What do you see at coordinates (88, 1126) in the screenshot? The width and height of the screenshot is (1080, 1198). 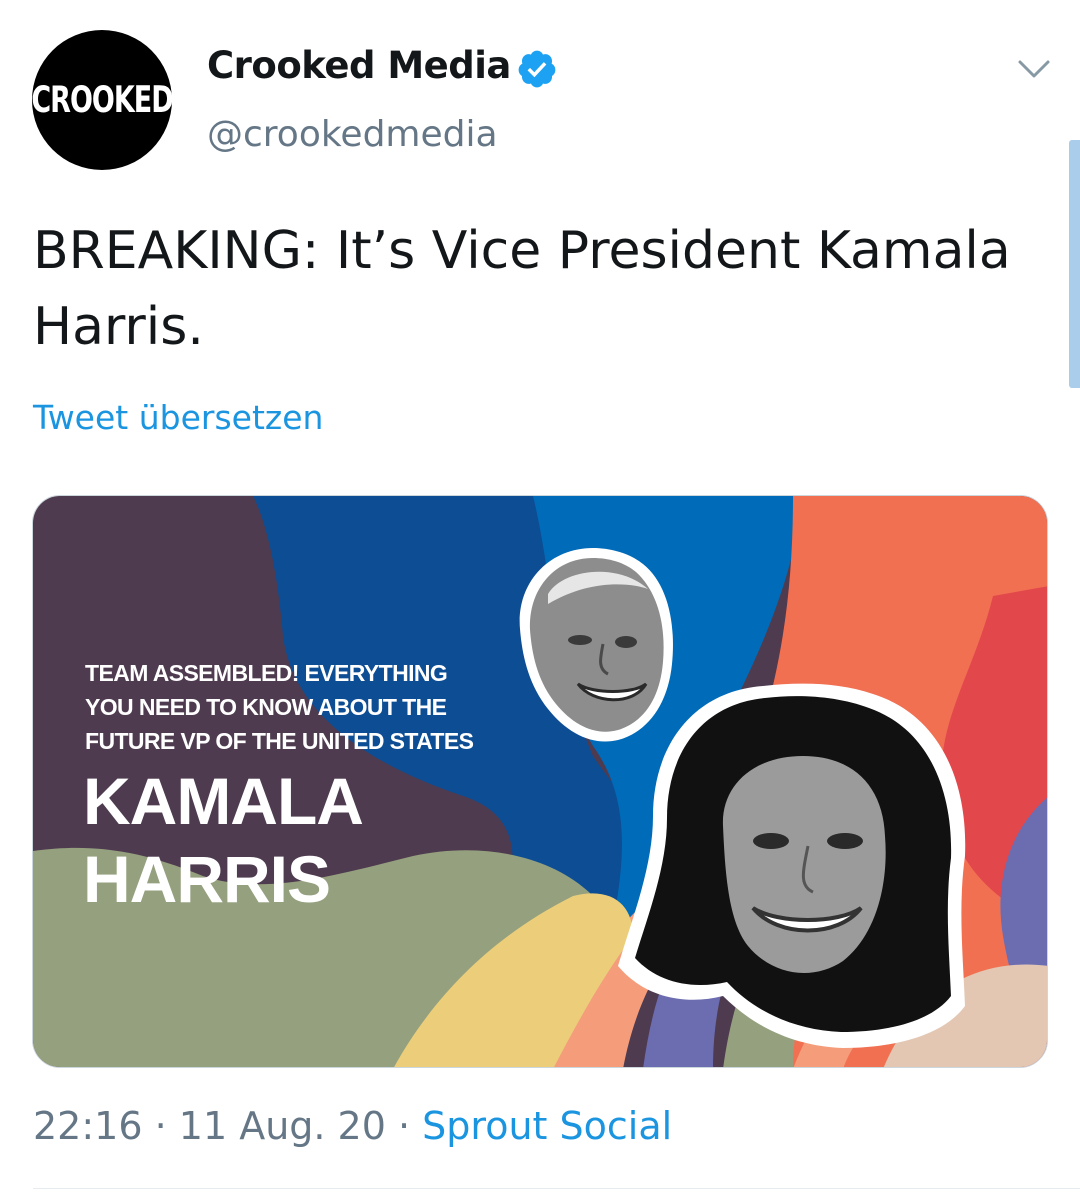 I see `tweet-time: 22:16` at bounding box center [88, 1126].